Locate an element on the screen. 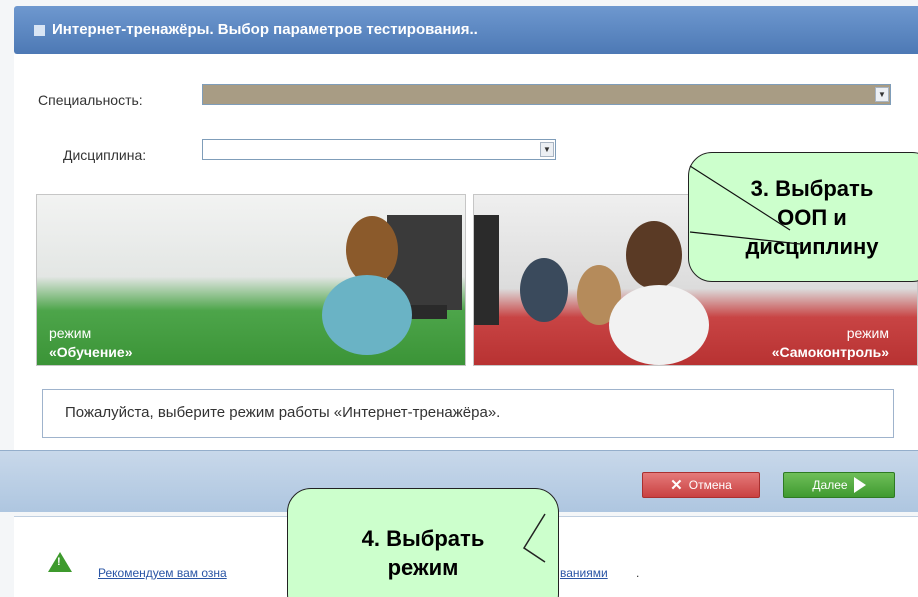 This screenshot has width=918, height=597. next-label: Далее is located at coordinates (830, 485).